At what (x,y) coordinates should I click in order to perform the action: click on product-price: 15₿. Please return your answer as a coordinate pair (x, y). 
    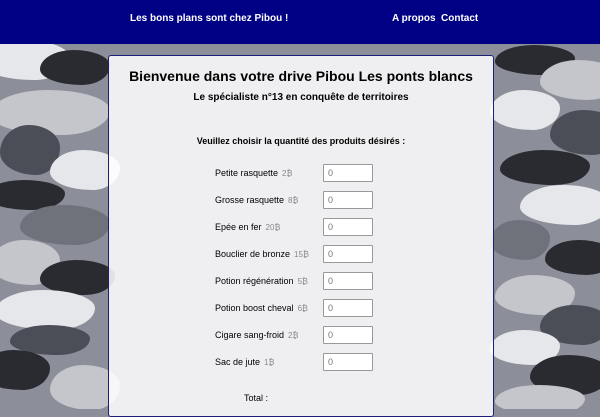
    Looking at the image, I should click on (301, 254).